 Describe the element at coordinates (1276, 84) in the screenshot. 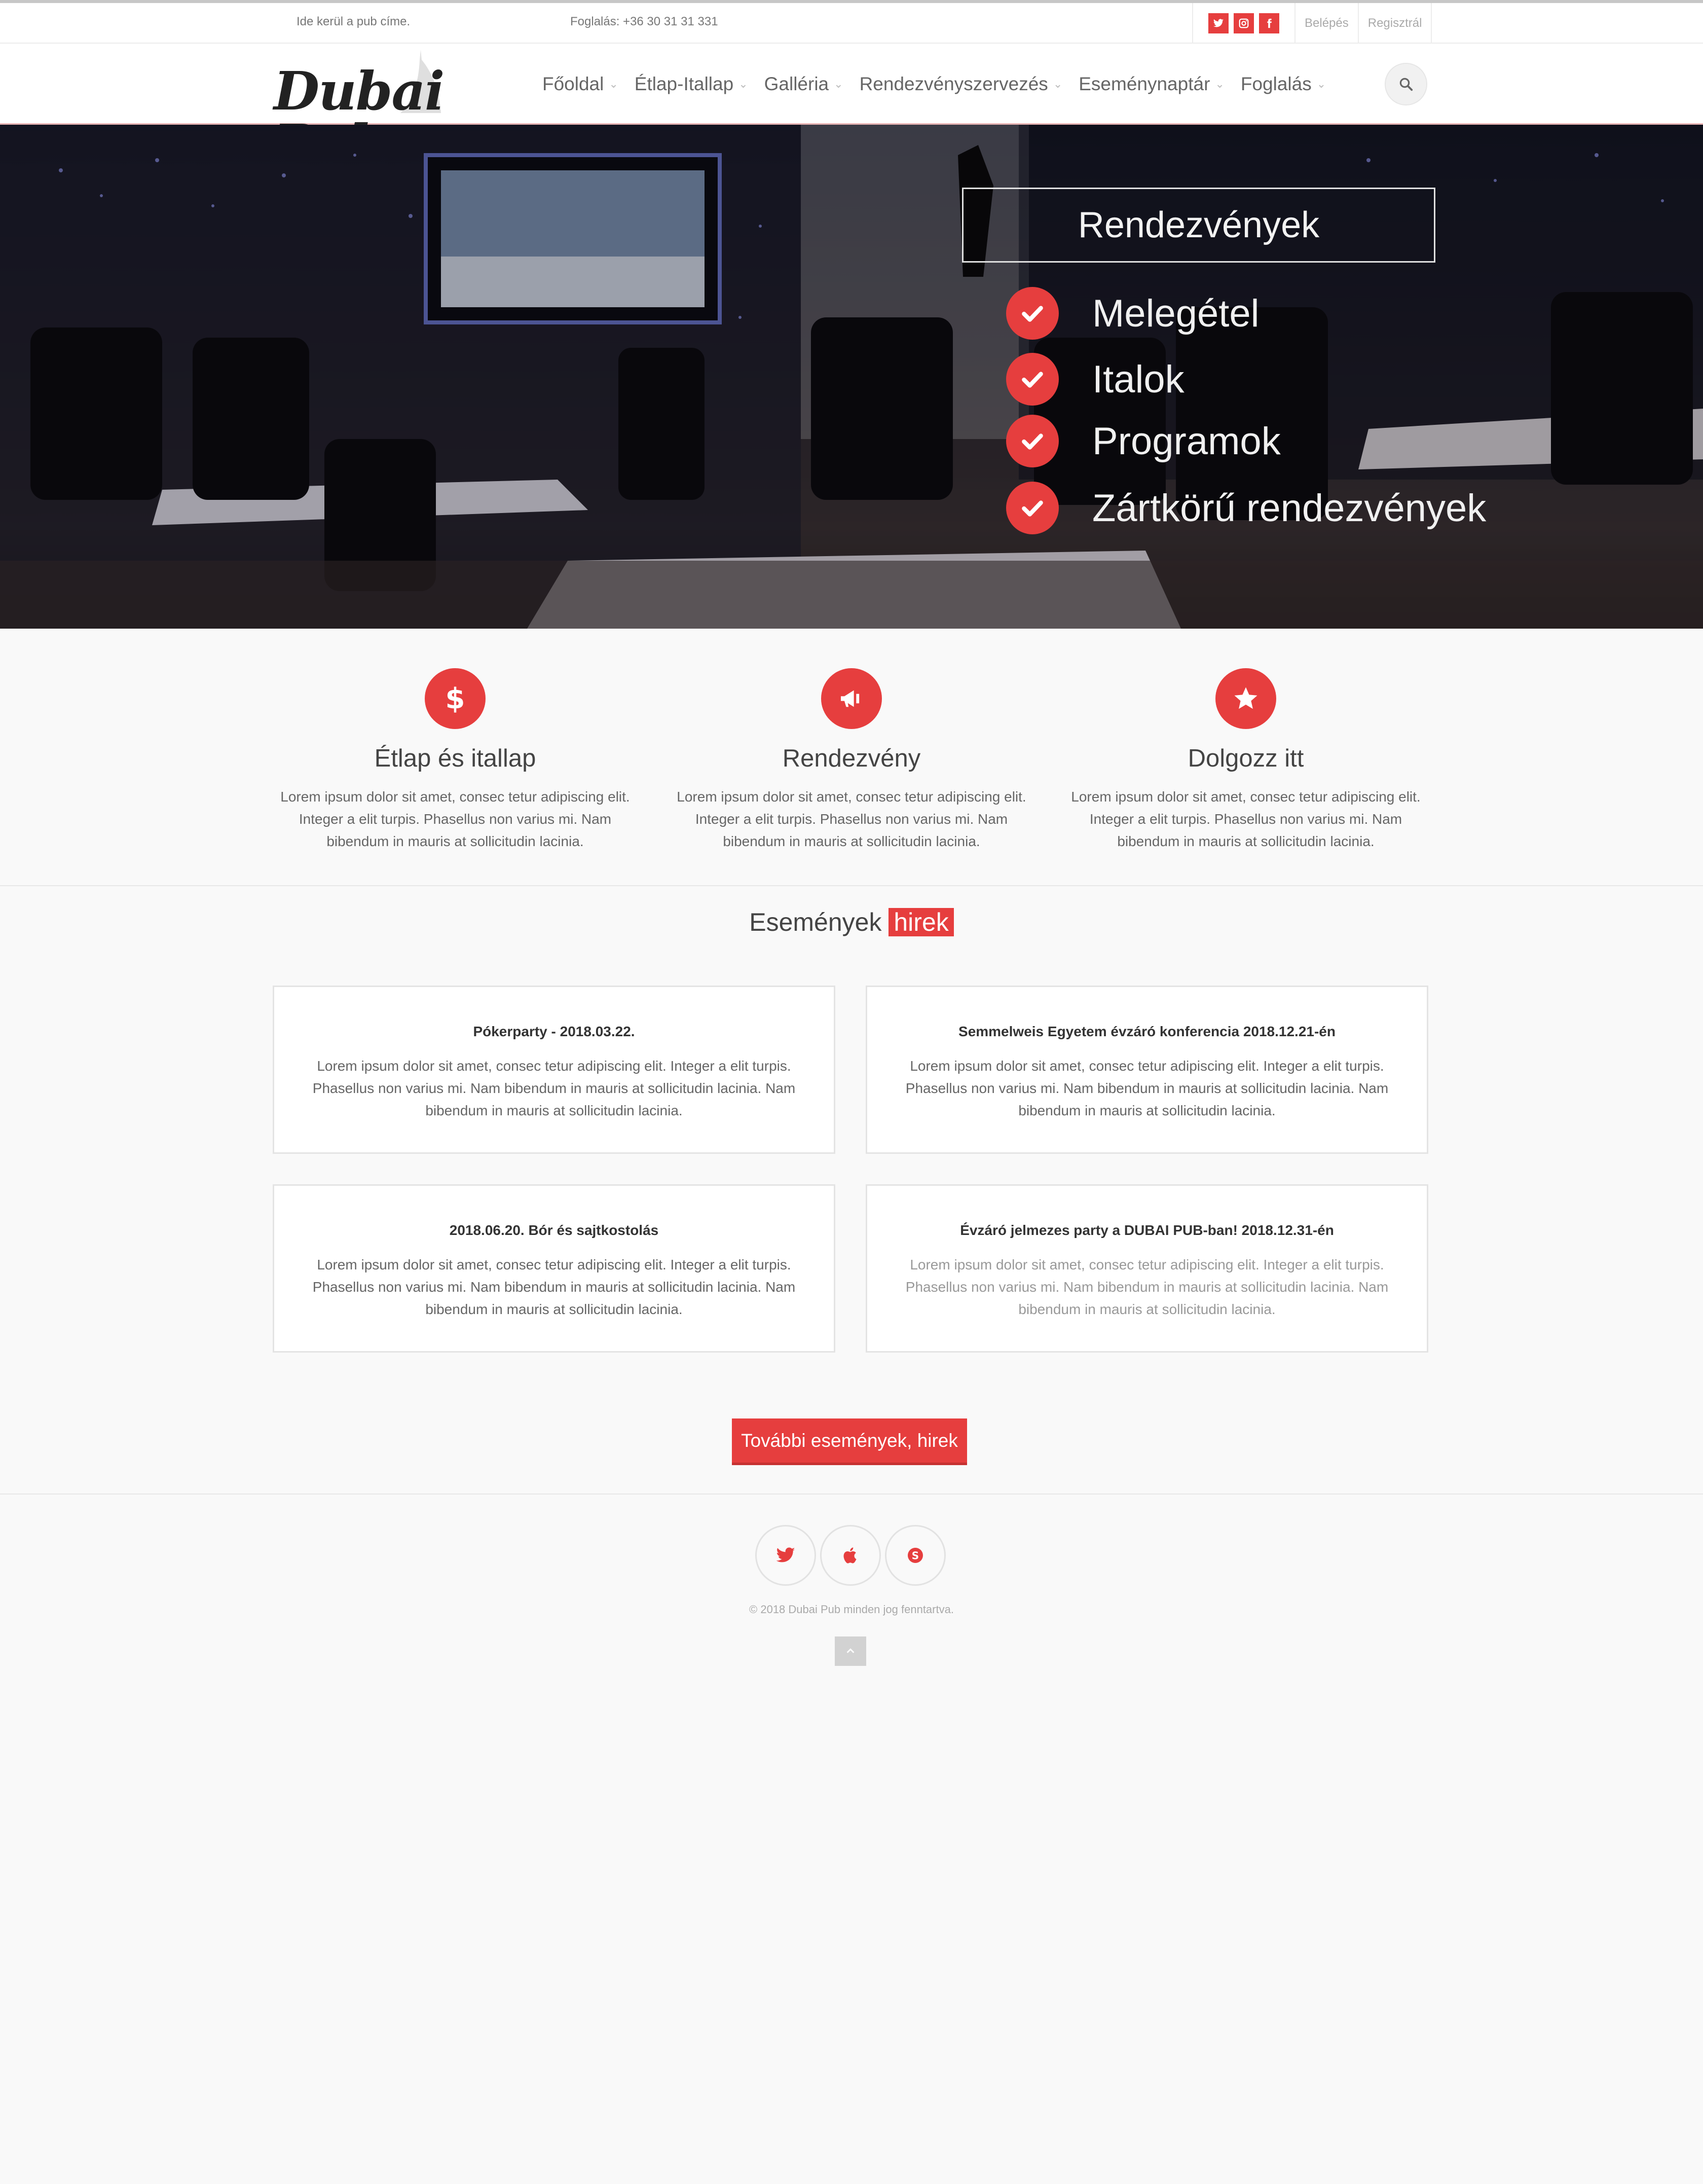

I see `nav-label: Foglalás` at that location.